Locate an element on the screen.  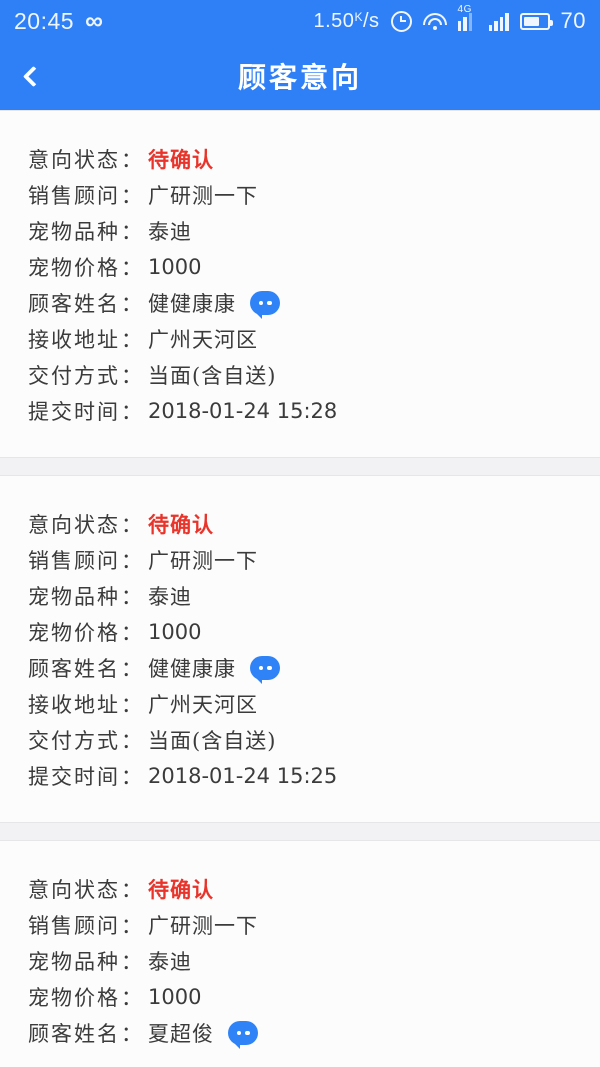
infinity-icon: ∞ is located at coordinates (94, 20).